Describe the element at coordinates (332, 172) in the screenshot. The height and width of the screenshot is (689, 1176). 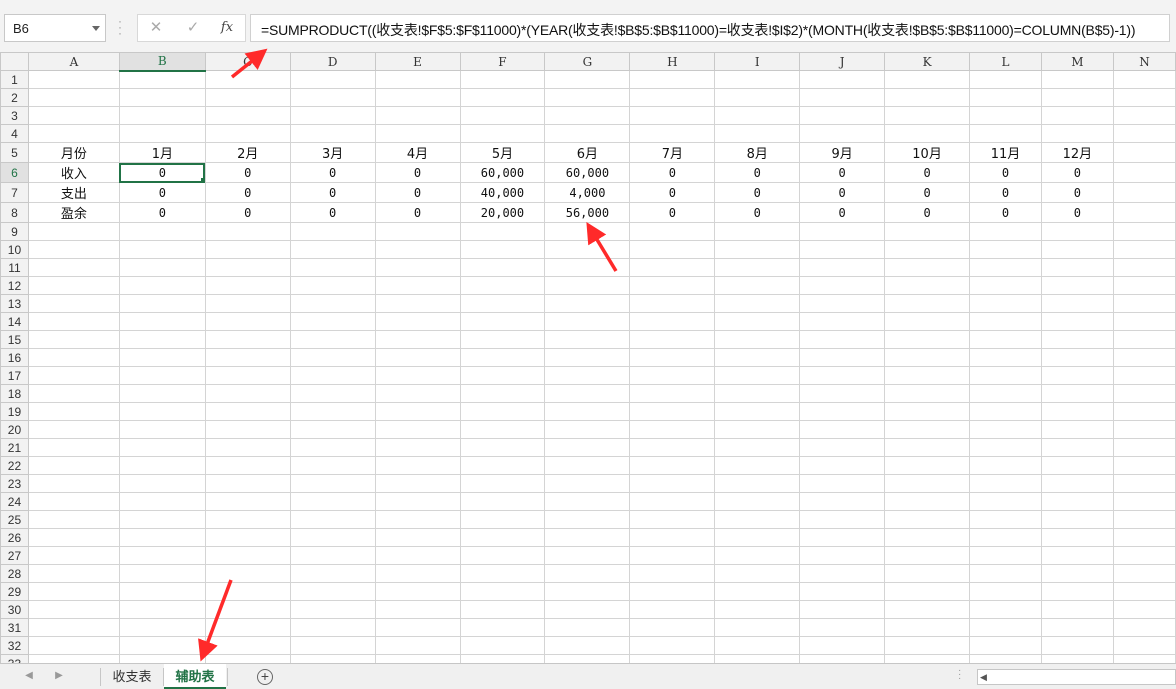
I see `cell-D6: 0` at that location.